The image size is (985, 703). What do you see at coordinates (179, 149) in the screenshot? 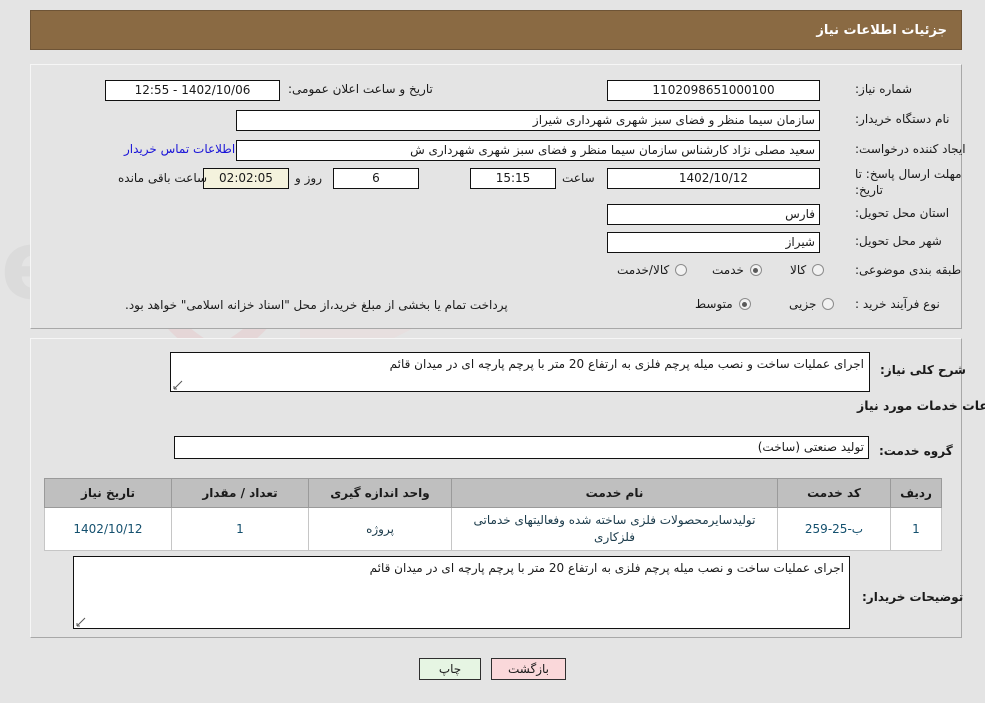
I see `buyer-contact-link: اطلاعات تماس خریدار` at bounding box center [179, 149].